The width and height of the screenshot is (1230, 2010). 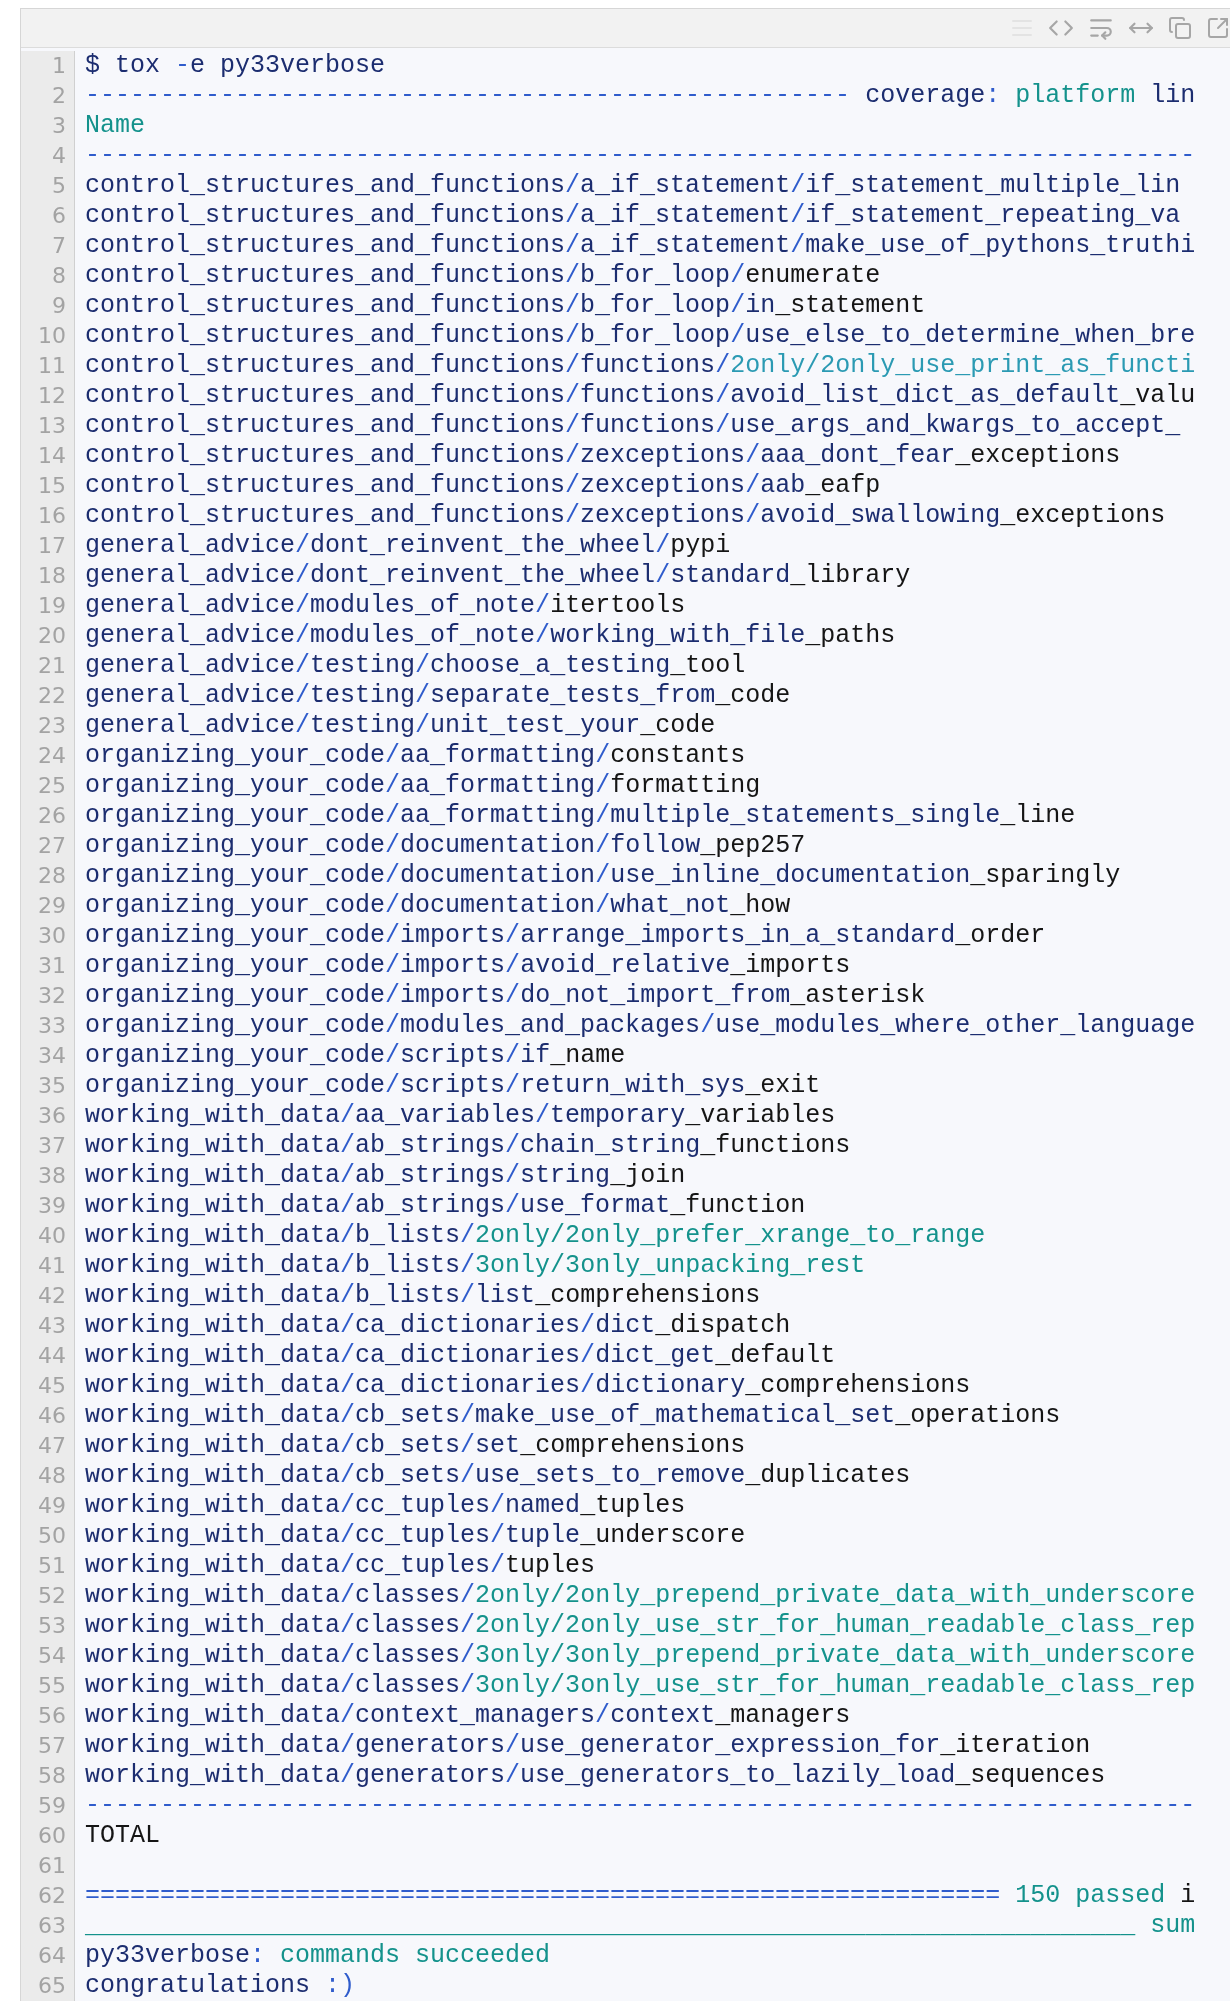 I want to click on code-line: working_with_data/ca_dictionaries/dict_dispatch, so click(x=438, y=1326).